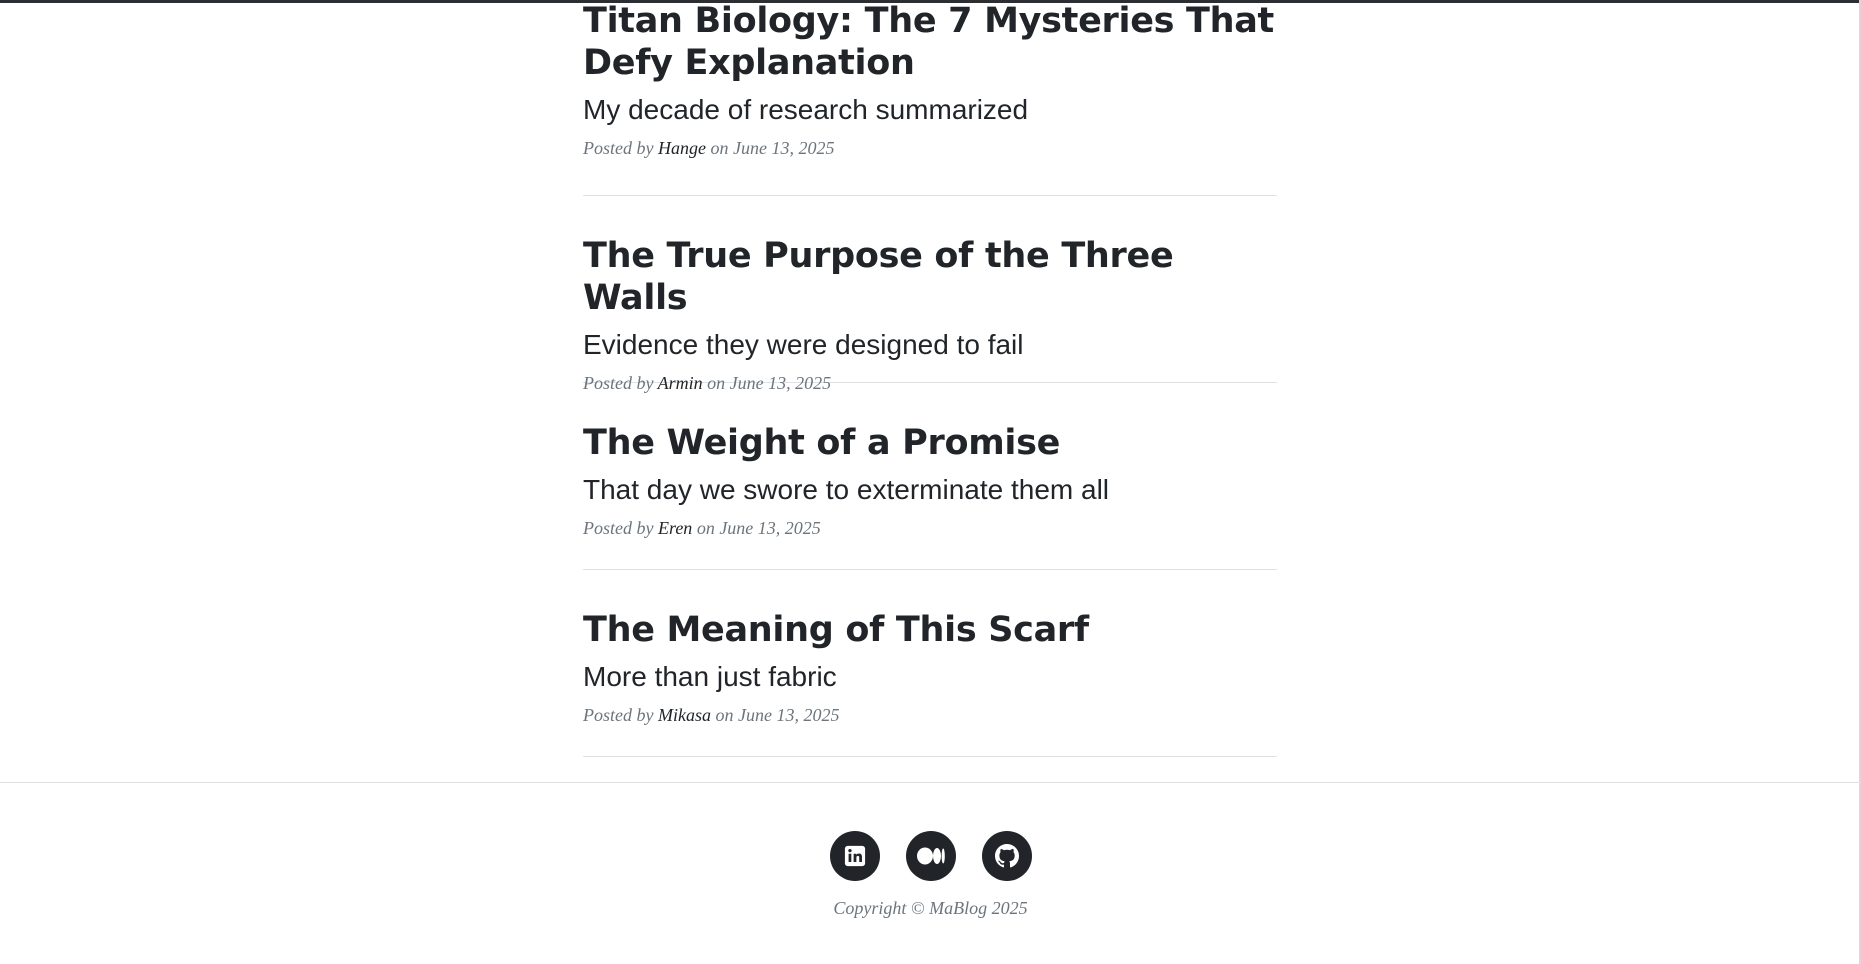  Describe the element at coordinates (749, 63) in the screenshot. I see `post-title-line: Defy Explanation` at that location.